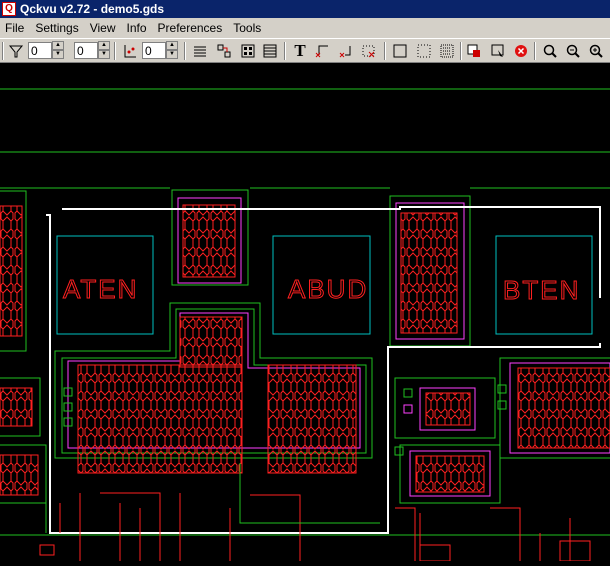 Image resolution: width=610 pixels, height=566 pixels. I want to click on menu-info: Info, so click(137, 28).